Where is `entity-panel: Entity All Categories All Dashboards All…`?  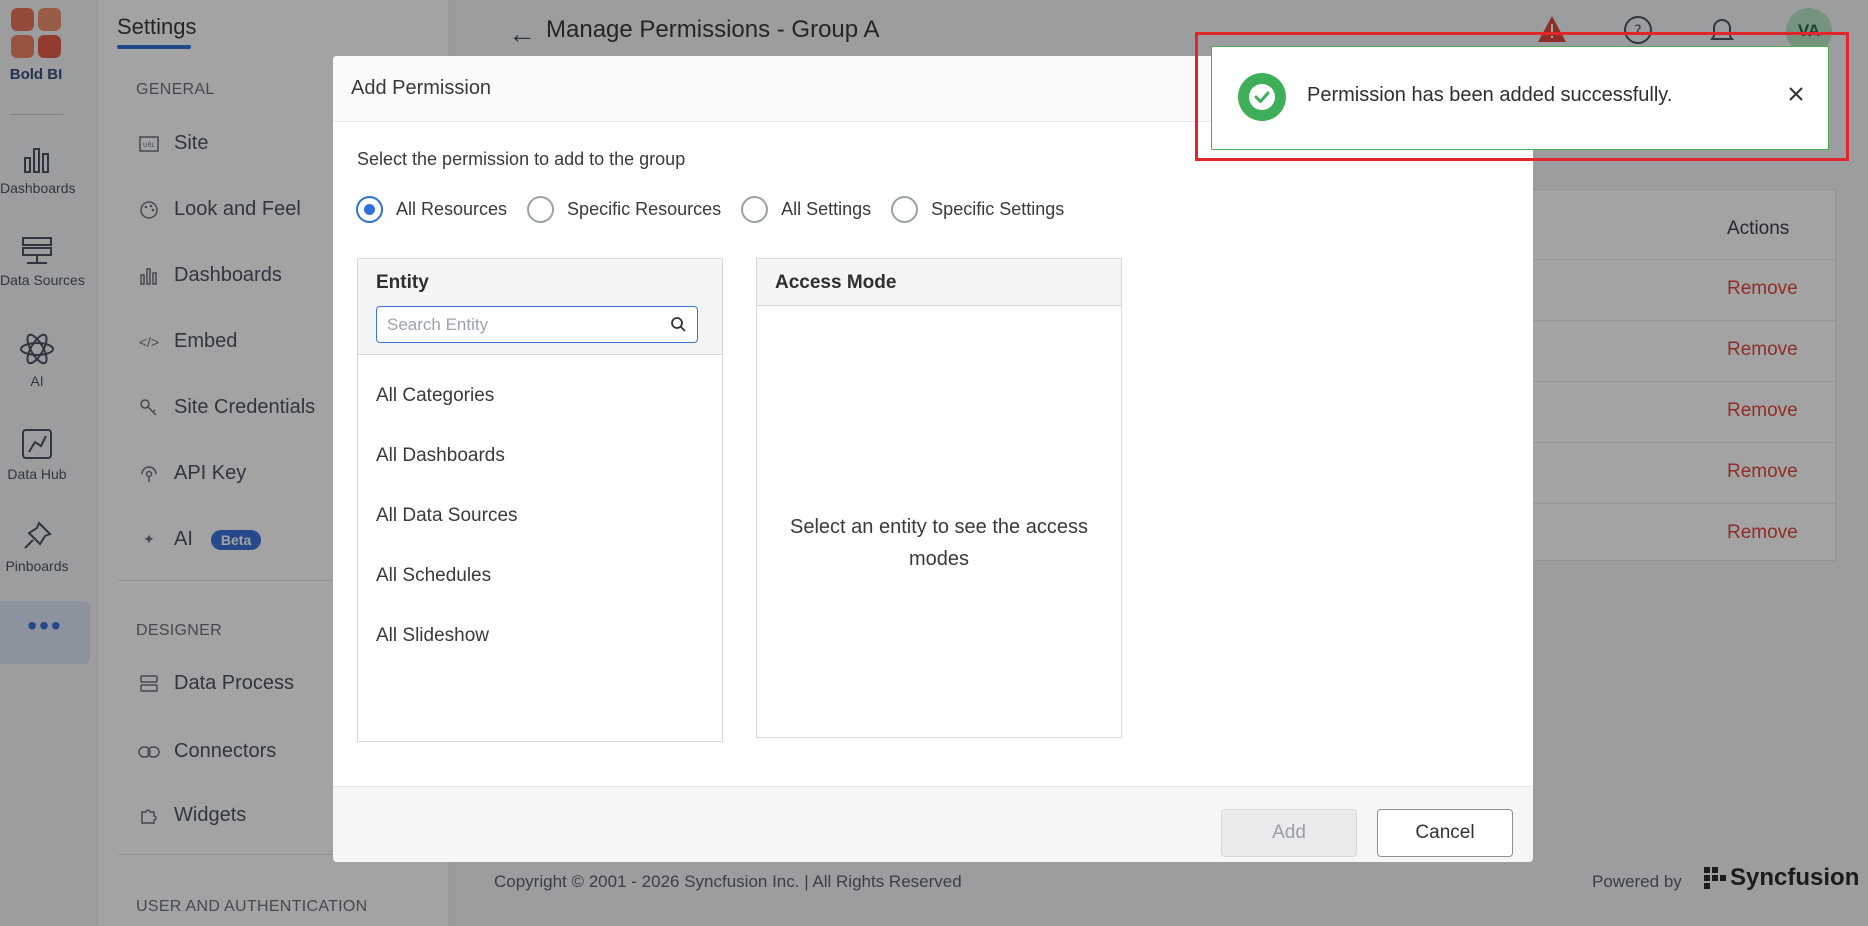 entity-panel: Entity All Categories All Dashboards All… is located at coordinates (540, 500).